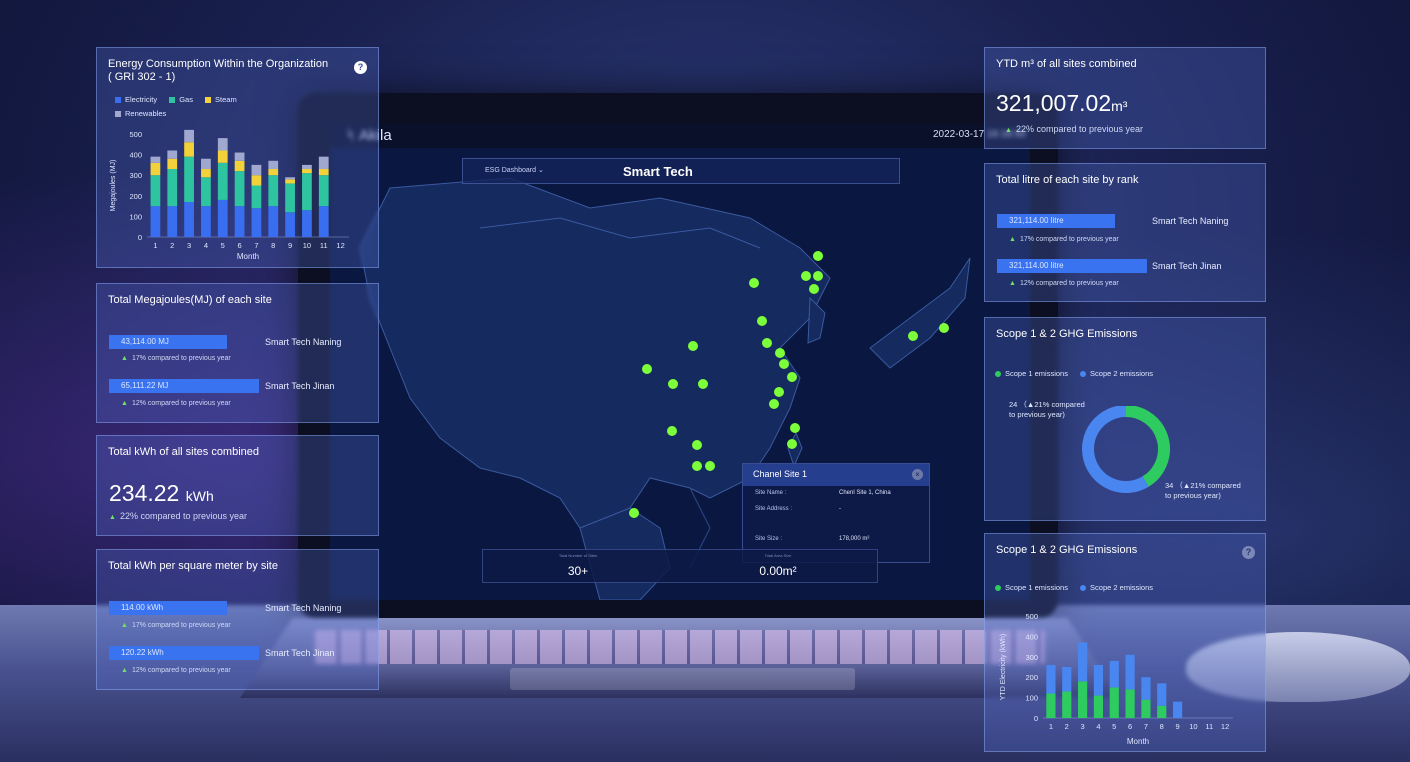 The height and width of the screenshot is (762, 1410). I want to click on panel-title: YTD m³ of all sites combined, so click(1066, 64).